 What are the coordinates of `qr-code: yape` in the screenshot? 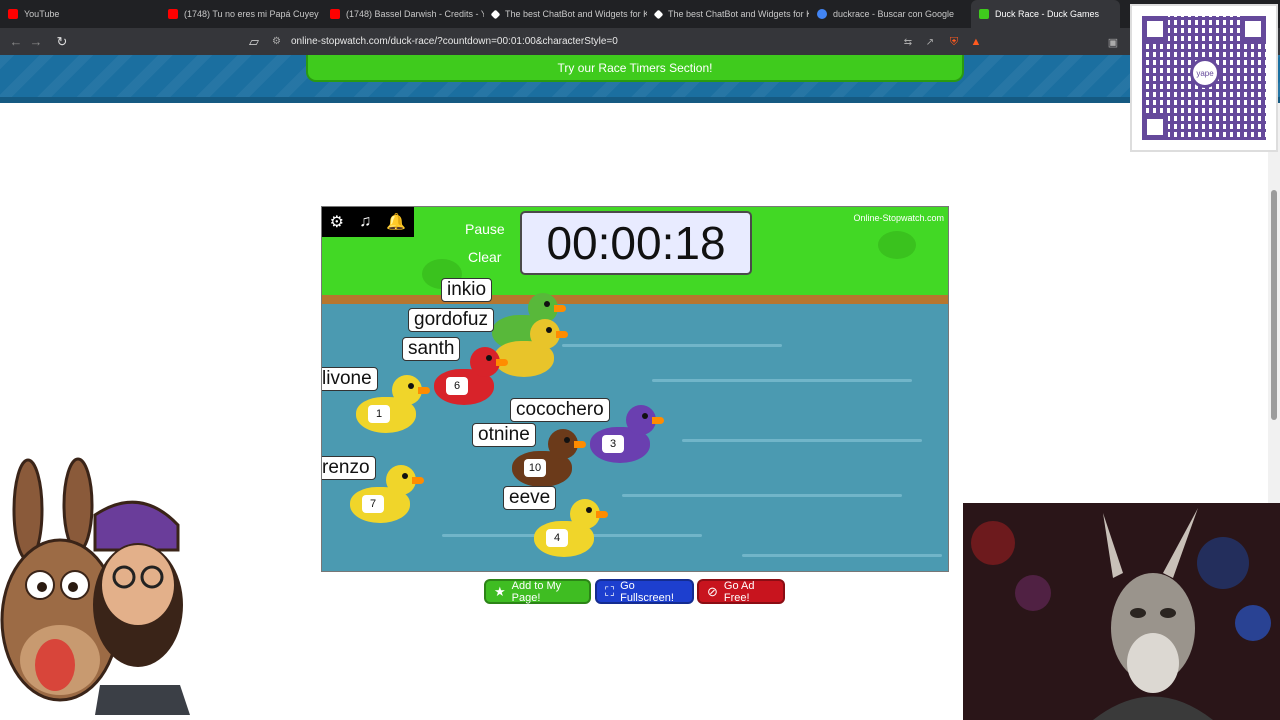 It's located at (1204, 78).